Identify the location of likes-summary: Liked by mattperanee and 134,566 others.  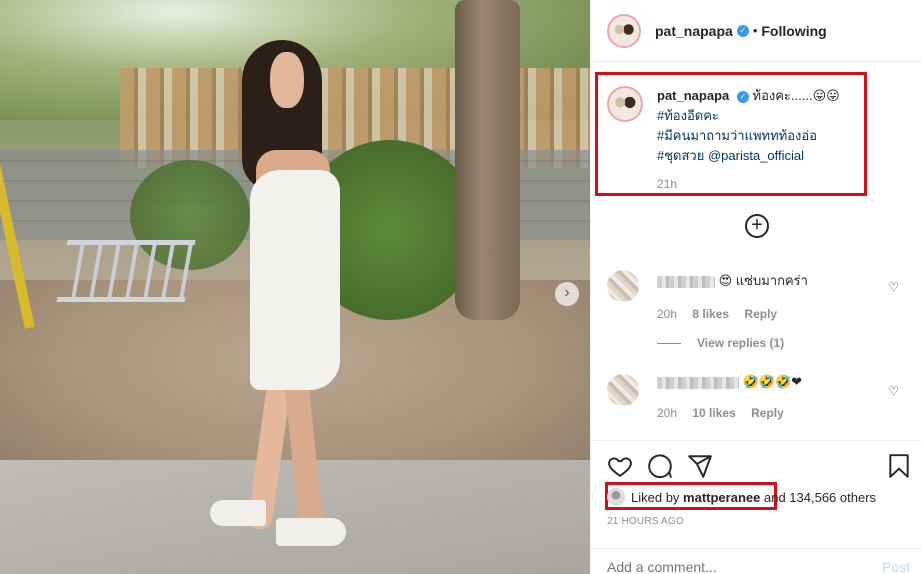
(741, 497).